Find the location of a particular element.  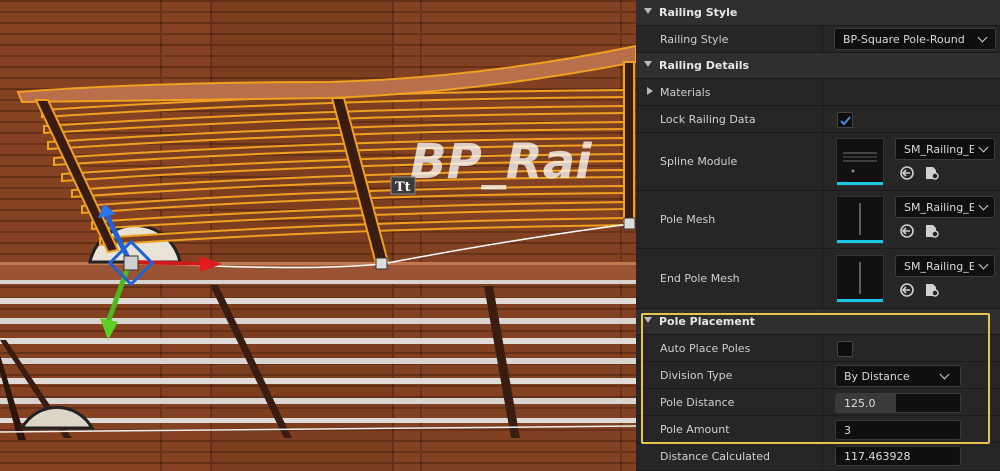

category-pole-placement: Pole Placement is located at coordinates (818, 322).